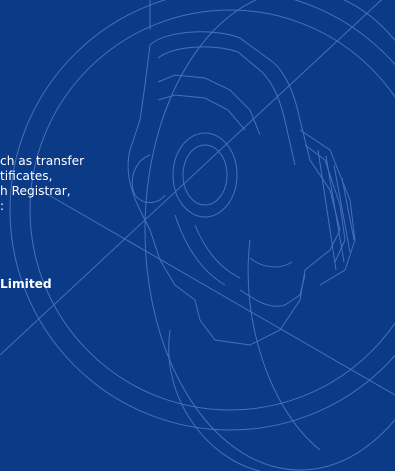 This screenshot has width=395, height=471. Describe the element at coordinates (214, 400) in the screenshot. I see `disc-arc-lower` at that location.